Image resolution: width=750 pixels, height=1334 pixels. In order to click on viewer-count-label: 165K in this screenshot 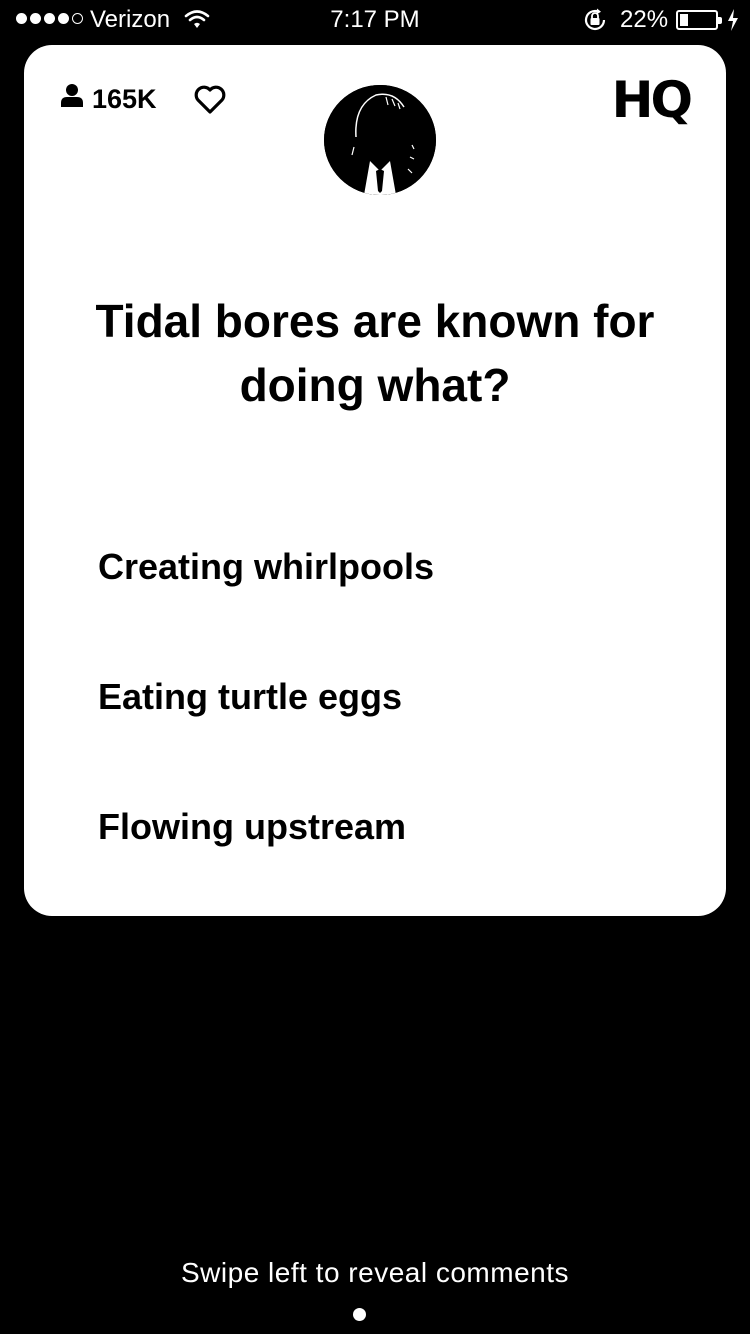, I will do `click(124, 99)`.